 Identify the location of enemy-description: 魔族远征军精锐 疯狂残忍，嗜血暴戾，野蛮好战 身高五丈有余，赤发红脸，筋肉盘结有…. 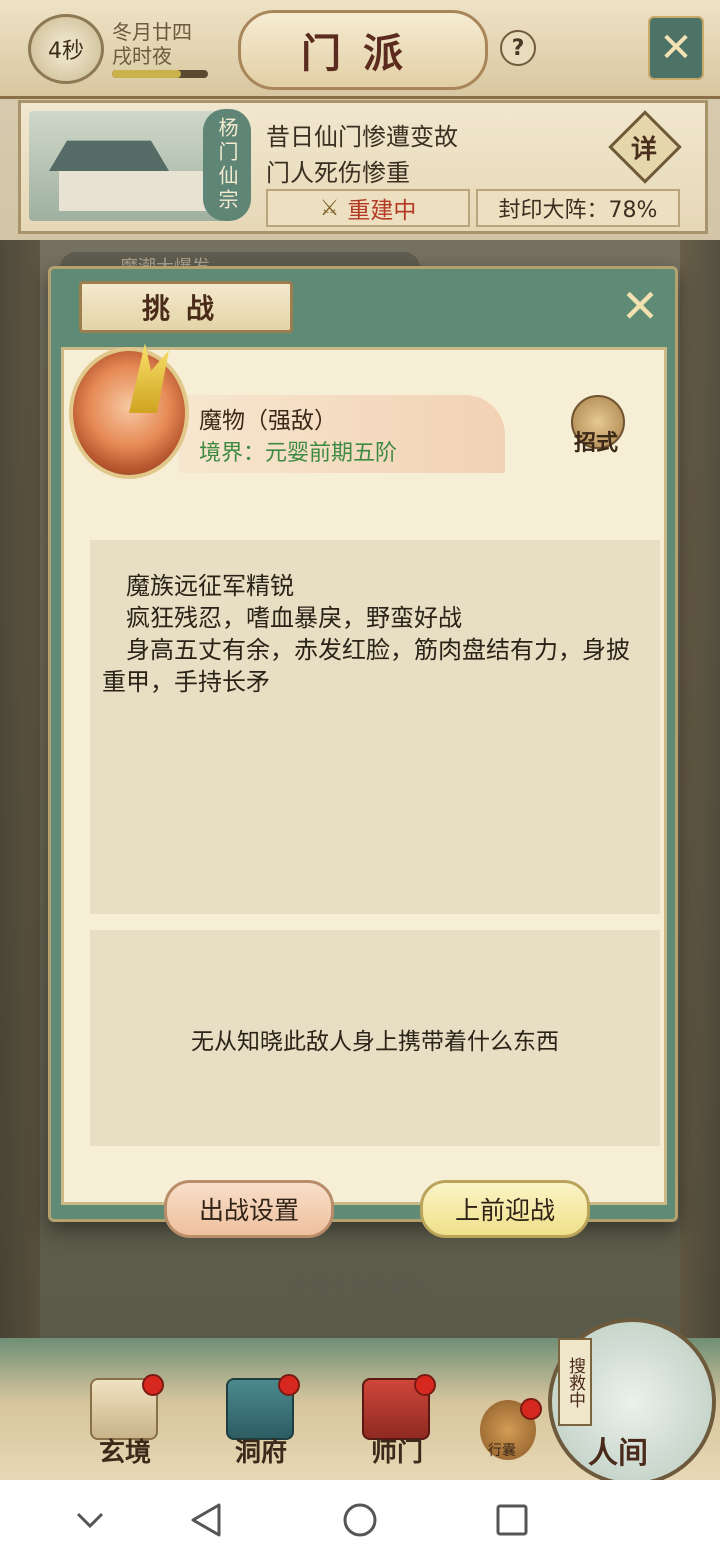
(376, 634).